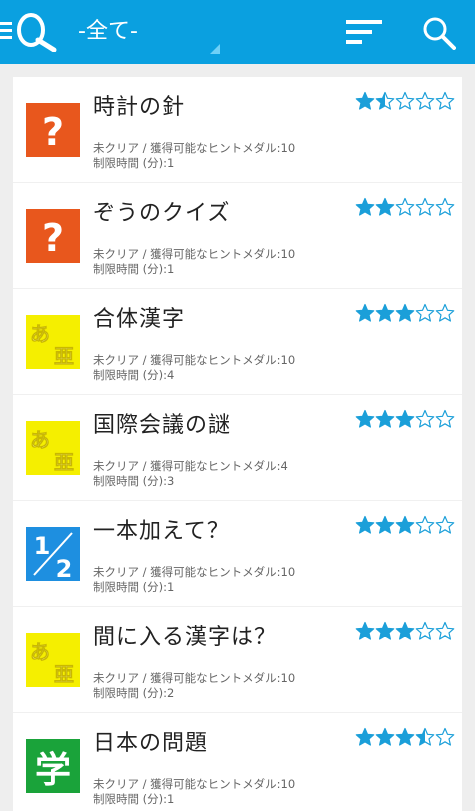 Image resolution: width=475 pixels, height=811 pixels. Describe the element at coordinates (53, 554) in the screenshot. I see `numbers-icon: 1 2` at that location.